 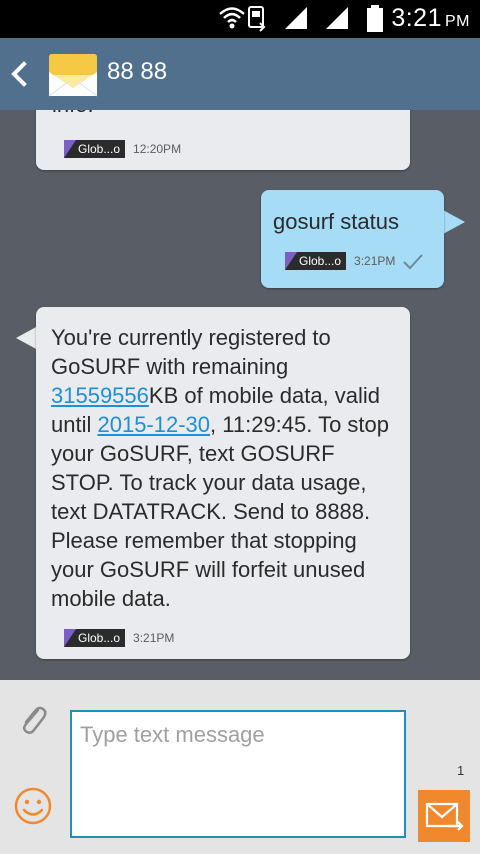 I want to click on send-button, so click(x=444, y=816).